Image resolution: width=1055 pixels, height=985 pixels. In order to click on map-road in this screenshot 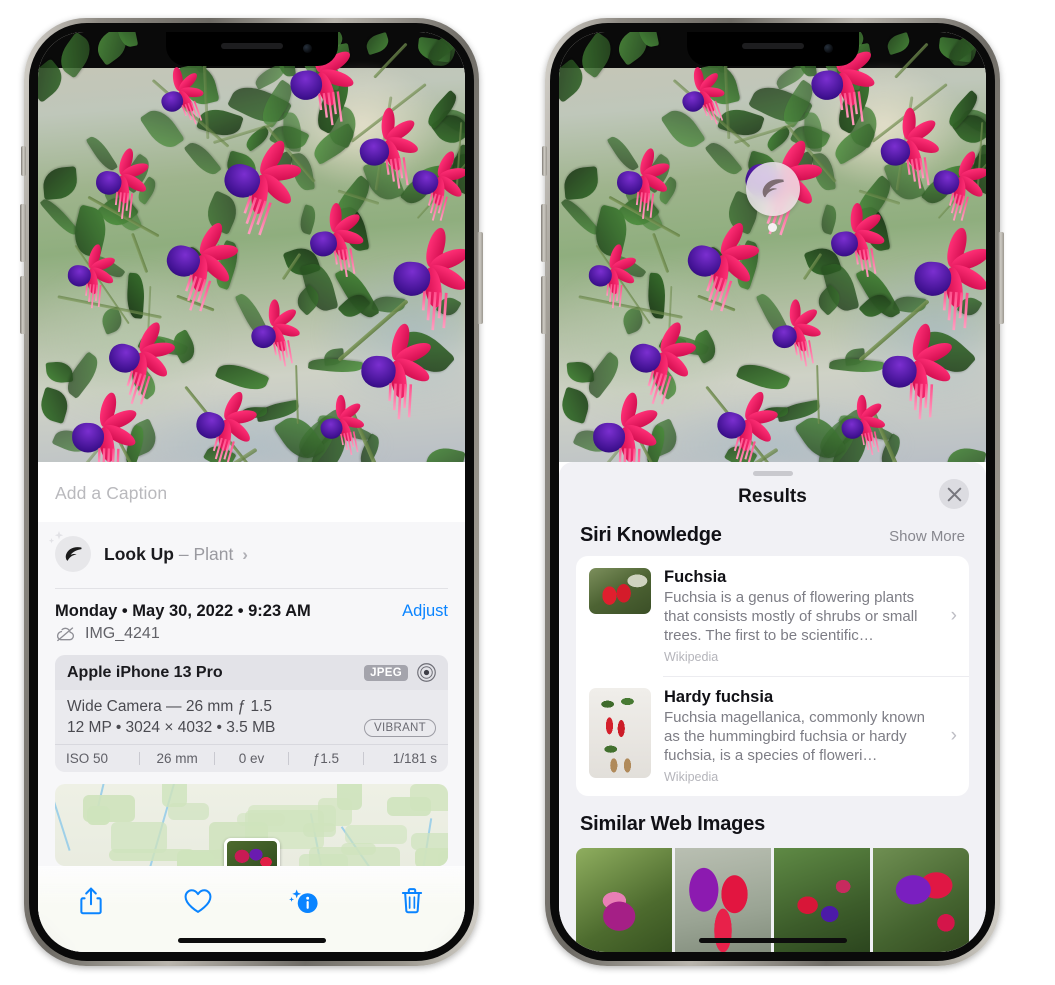, I will do `click(63, 823)`.